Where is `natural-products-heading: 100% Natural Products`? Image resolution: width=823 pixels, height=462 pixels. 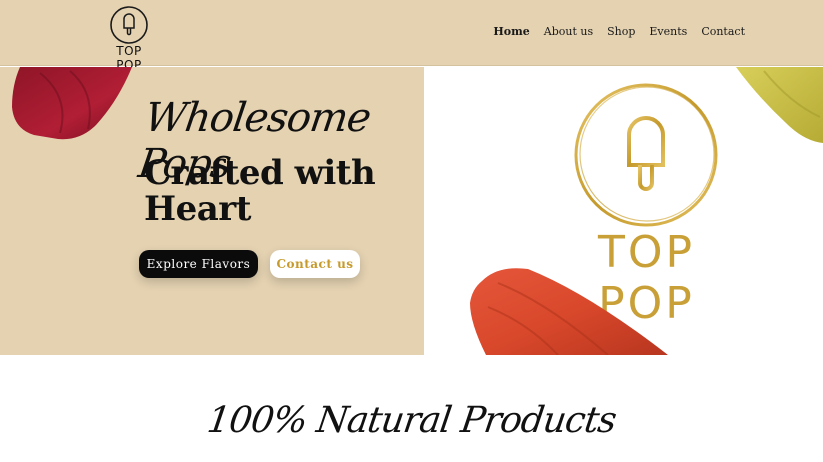
natural-products-heading: 100% Natural Products is located at coordinates (411, 420).